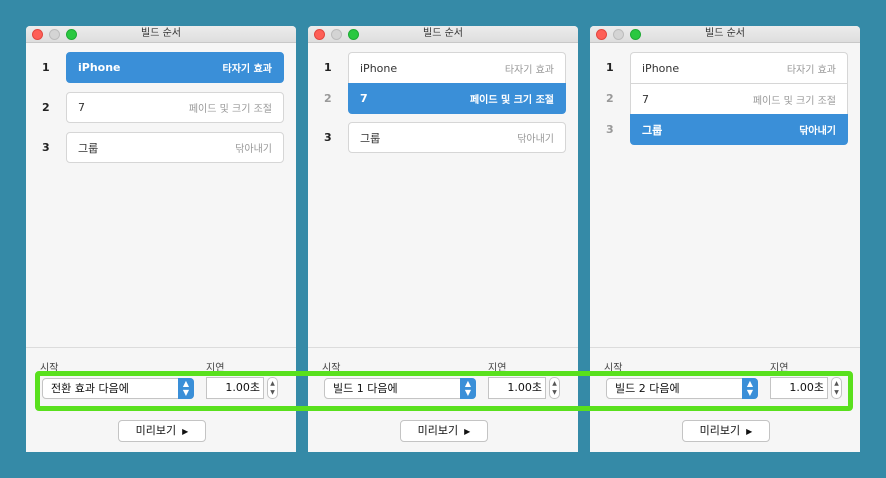  I want to click on start-select: 빌드 1 다음에 ▲ ▼, so click(400, 388).